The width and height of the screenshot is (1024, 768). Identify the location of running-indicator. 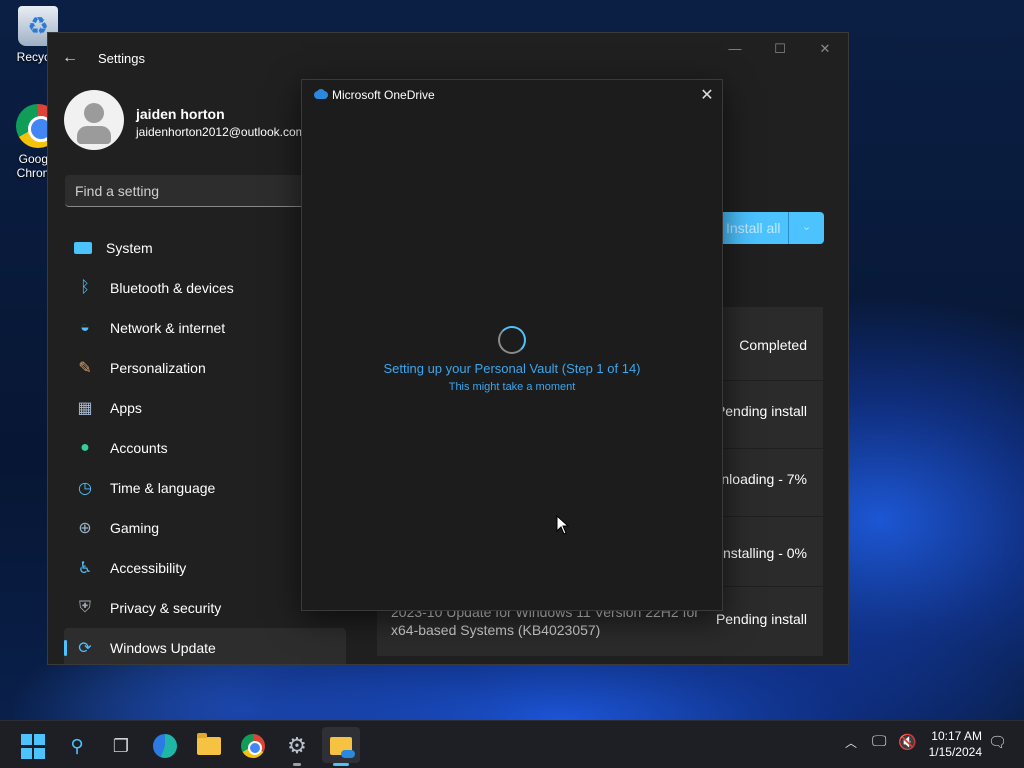
(297, 764).